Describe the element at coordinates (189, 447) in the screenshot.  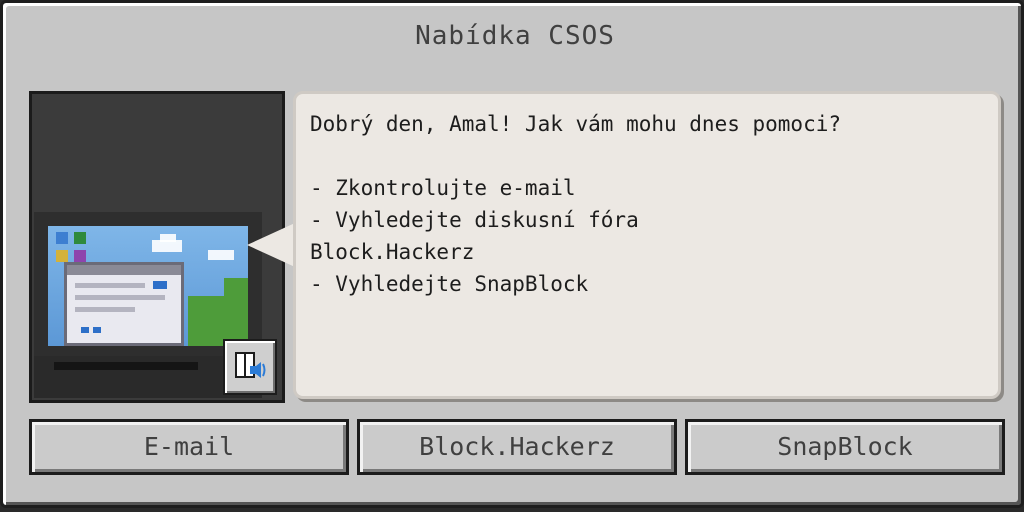
I see `email-button: E-mail` at that location.